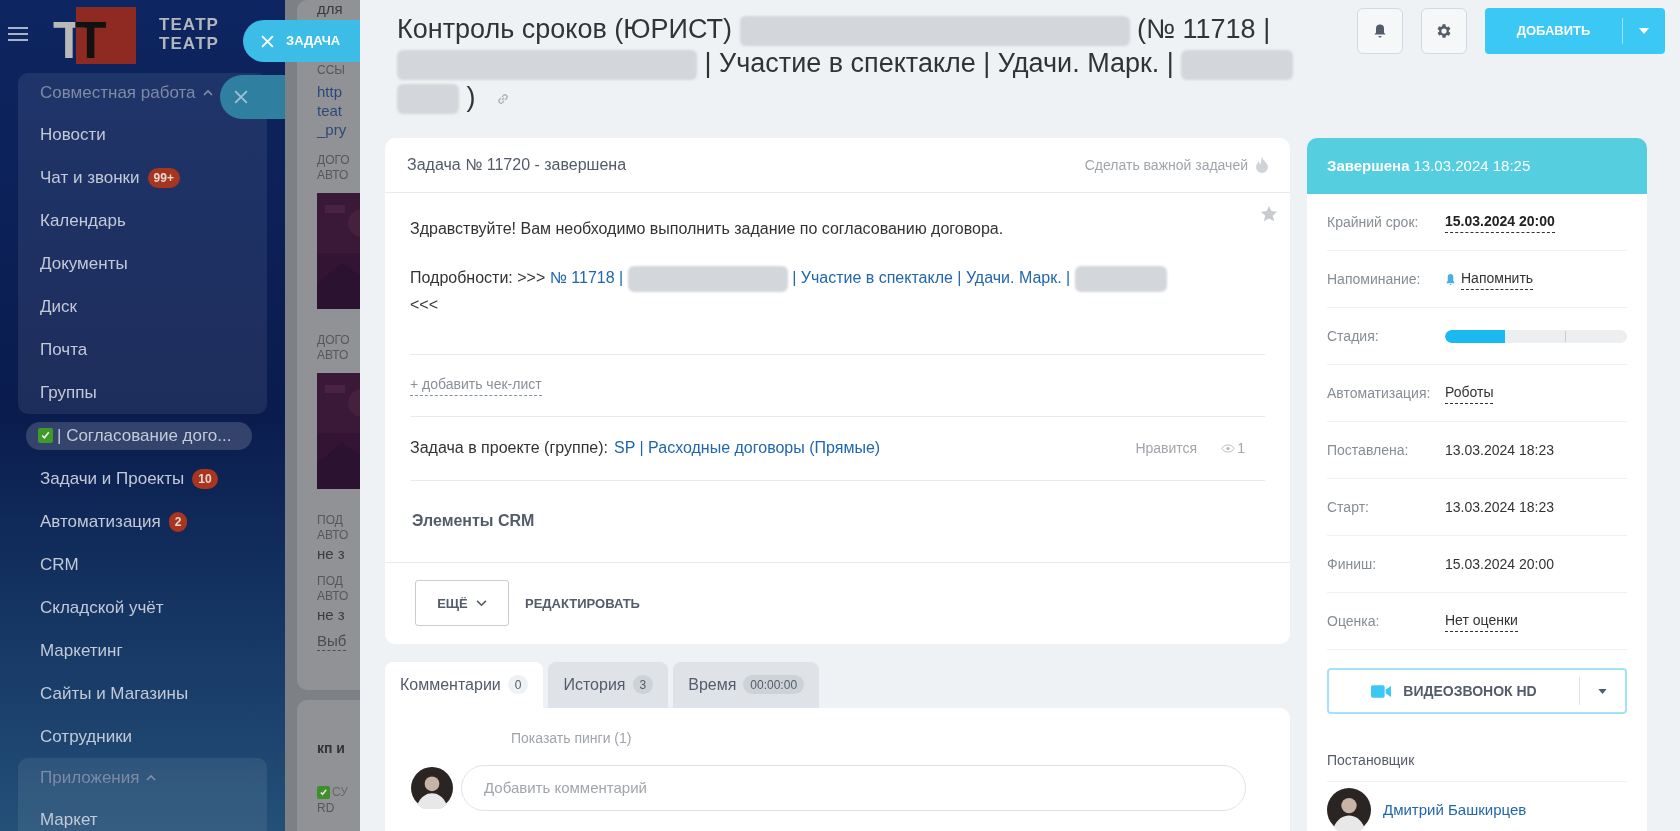 The image size is (1680, 831). What do you see at coordinates (1352, 564) in the screenshot?
I see `field-label: Финиш:` at bounding box center [1352, 564].